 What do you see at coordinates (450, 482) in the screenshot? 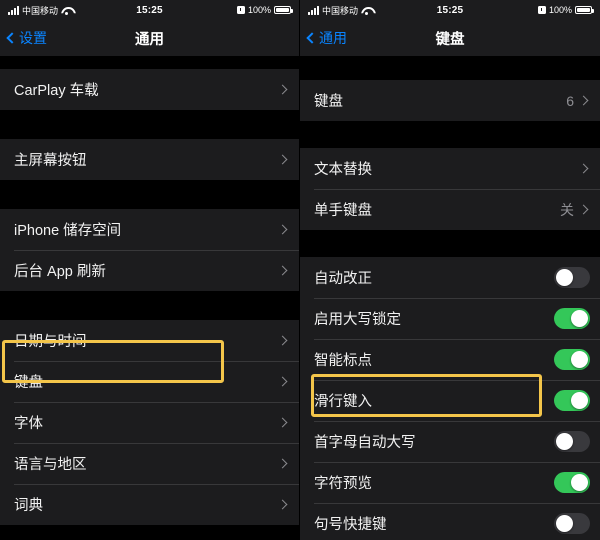
I see `list-item-character-preview: 字符预览` at bounding box center [450, 482].